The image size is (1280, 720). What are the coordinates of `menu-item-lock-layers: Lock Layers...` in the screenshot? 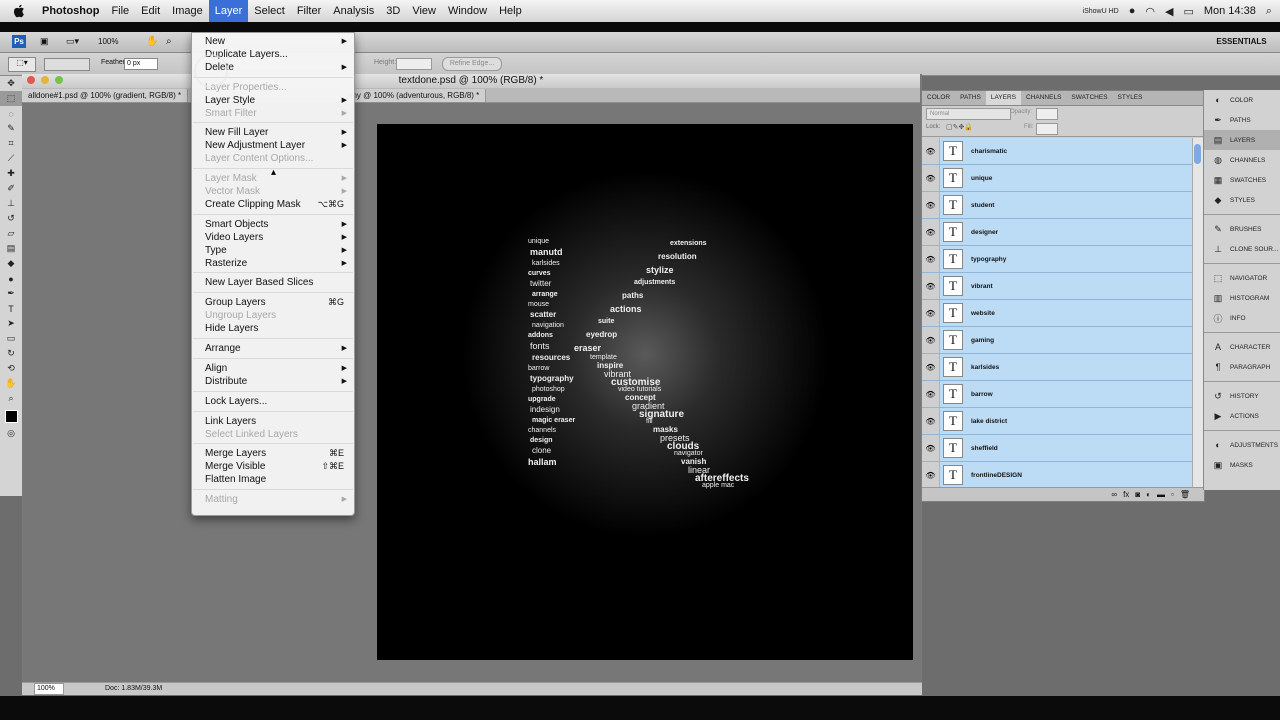 It's located at (273, 401).